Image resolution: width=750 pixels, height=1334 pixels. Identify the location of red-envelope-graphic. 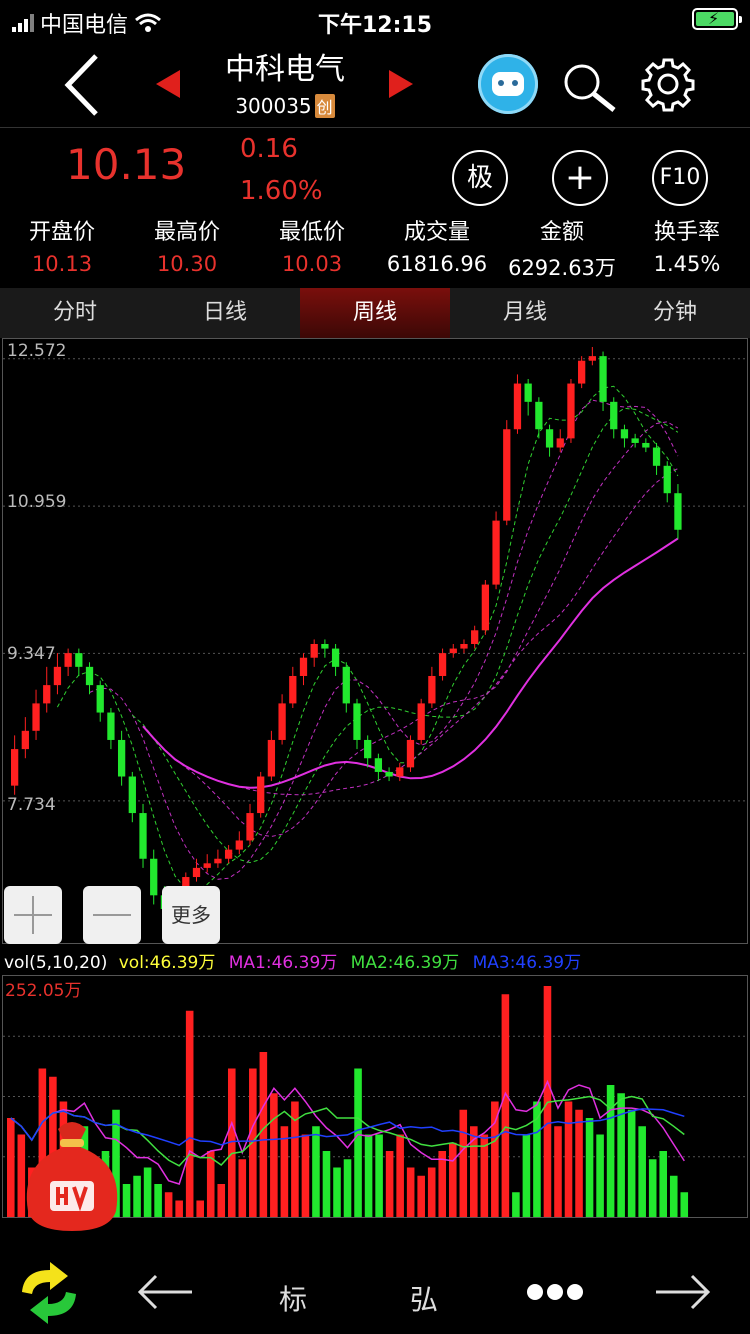
(72, 1176).